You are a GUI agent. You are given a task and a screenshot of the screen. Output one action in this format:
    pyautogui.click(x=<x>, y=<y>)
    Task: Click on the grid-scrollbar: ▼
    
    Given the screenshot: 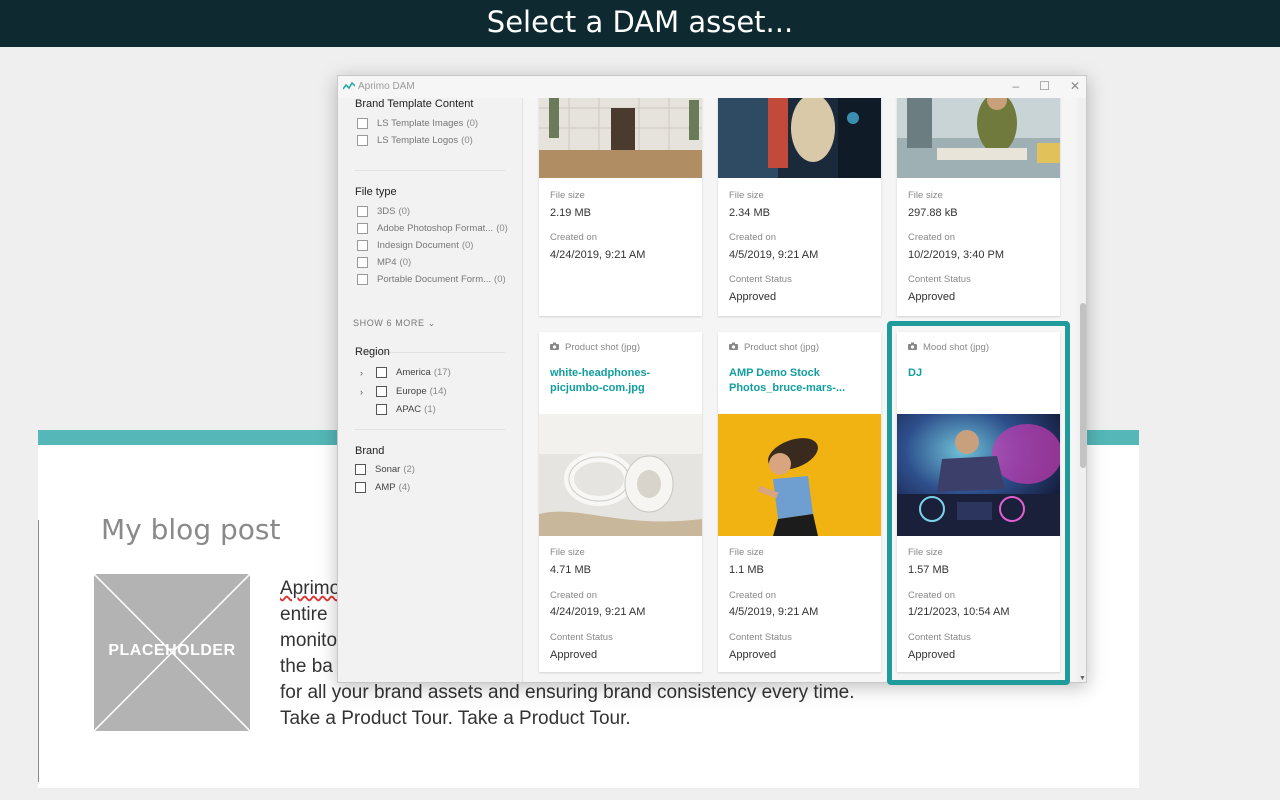 What is the action you would take?
    pyautogui.click(x=1082, y=390)
    